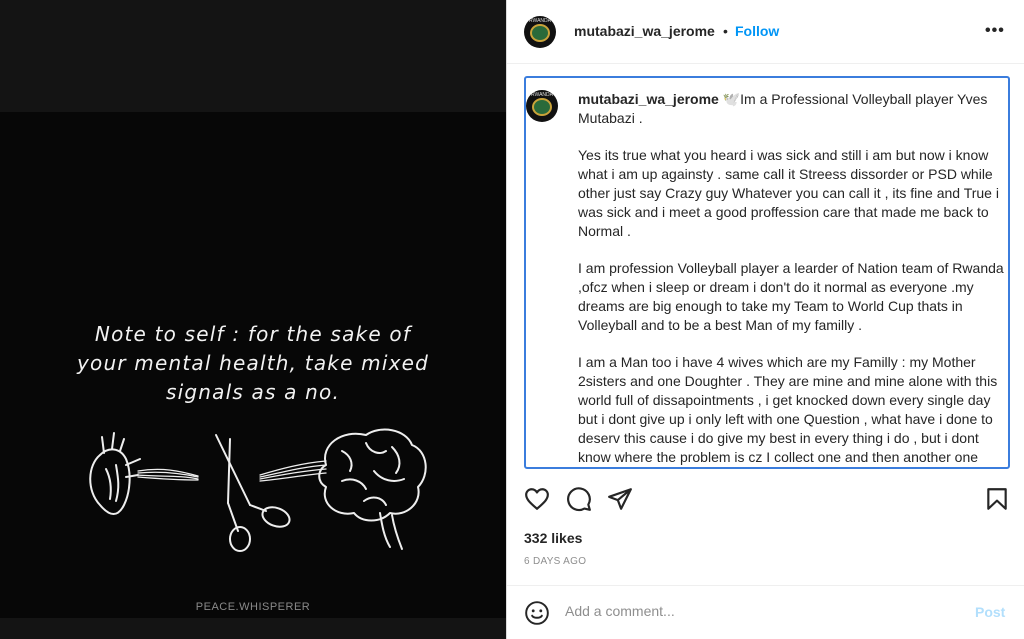 The image size is (1024, 639). What do you see at coordinates (253, 607) in the screenshot?
I see `watermark: PEACE.WHISPERER` at bounding box center [253, 607].